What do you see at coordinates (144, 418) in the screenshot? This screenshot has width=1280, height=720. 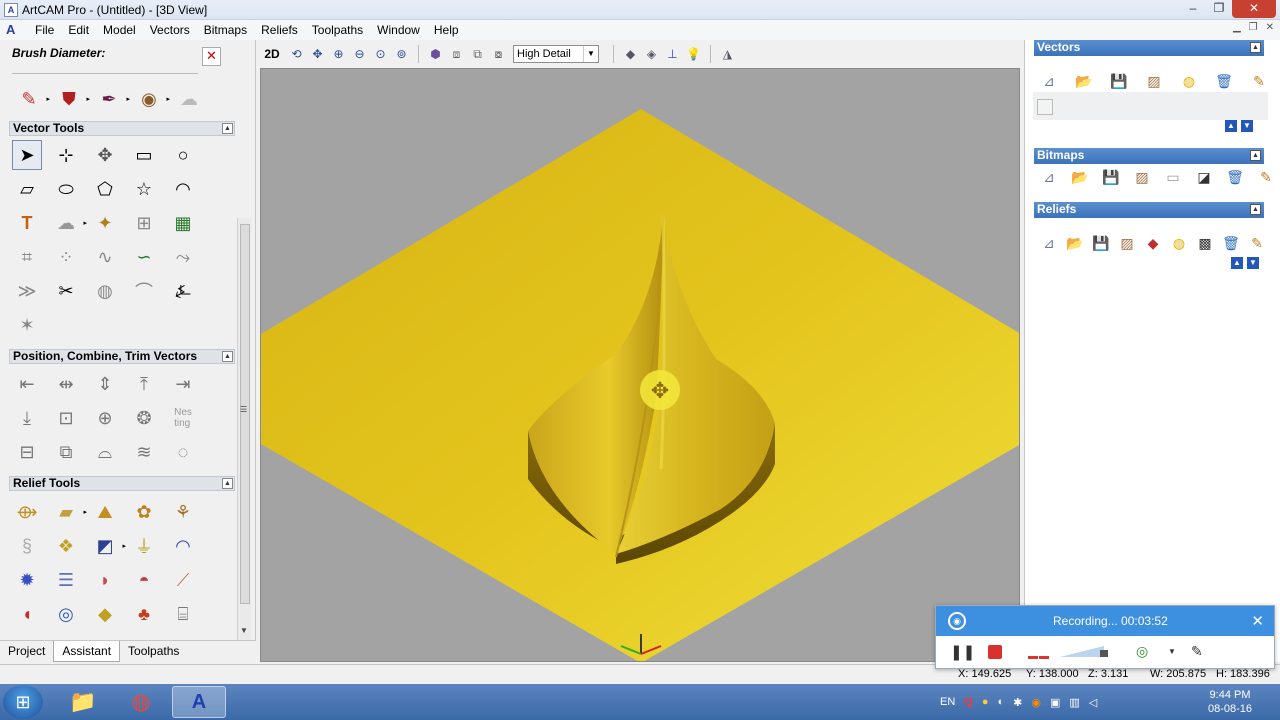 I see `circular-array-icon: ❂` at bounding box center [144, 418].